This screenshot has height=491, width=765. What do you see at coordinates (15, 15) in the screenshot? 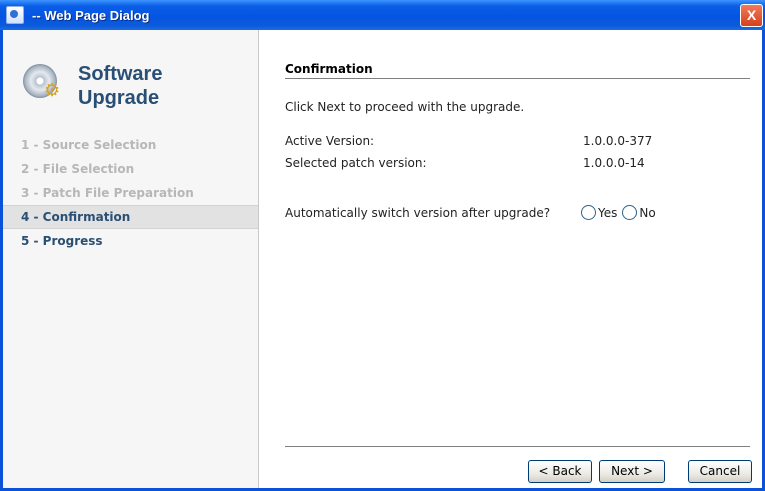
I see `ie-page-icon` at bounding box center [15, 15].